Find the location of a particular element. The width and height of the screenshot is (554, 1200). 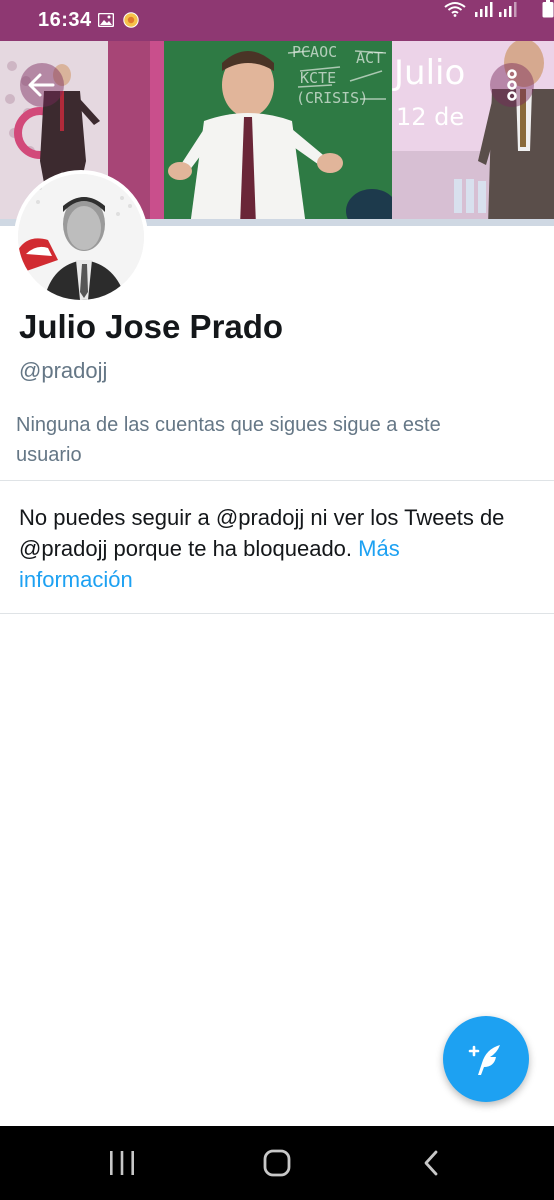

chalk-text: KCTE is located at coordinates (318, 78).